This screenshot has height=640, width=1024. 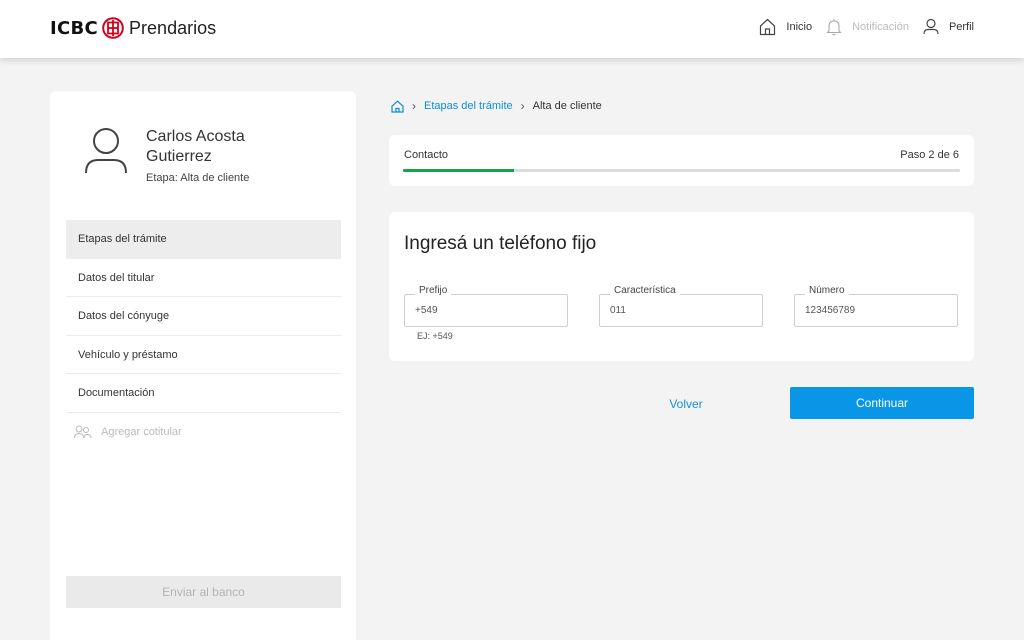 What do you see at coordinates (882, 403) in the screenshot?
I see `continue-button: Continuar` at bounding box center [882, 403].